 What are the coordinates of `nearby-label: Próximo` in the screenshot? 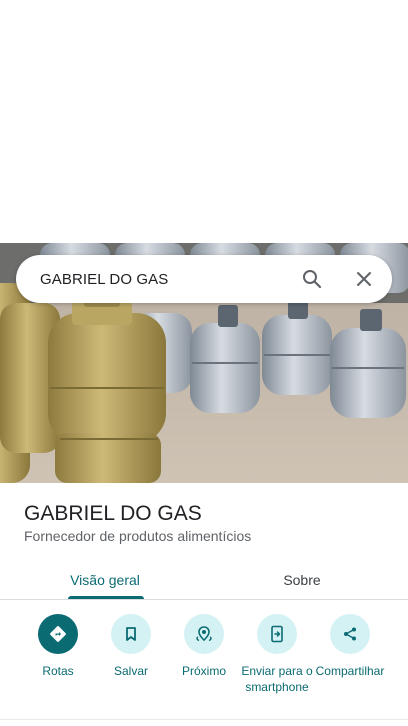 It's located at (203, 671).